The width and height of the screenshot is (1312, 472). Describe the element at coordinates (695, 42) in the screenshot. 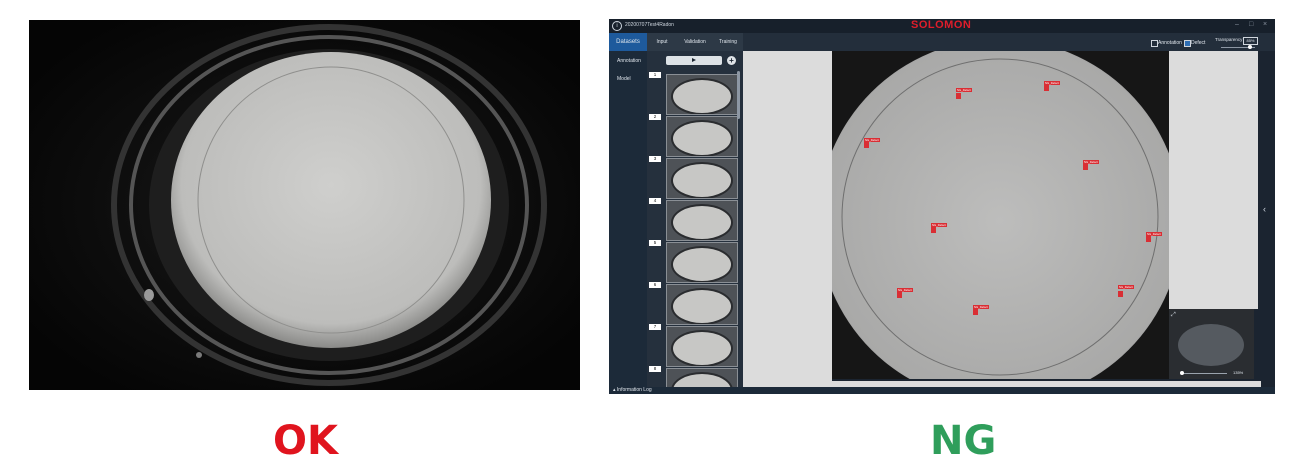

I see `tab-validation: Validation` at that location.